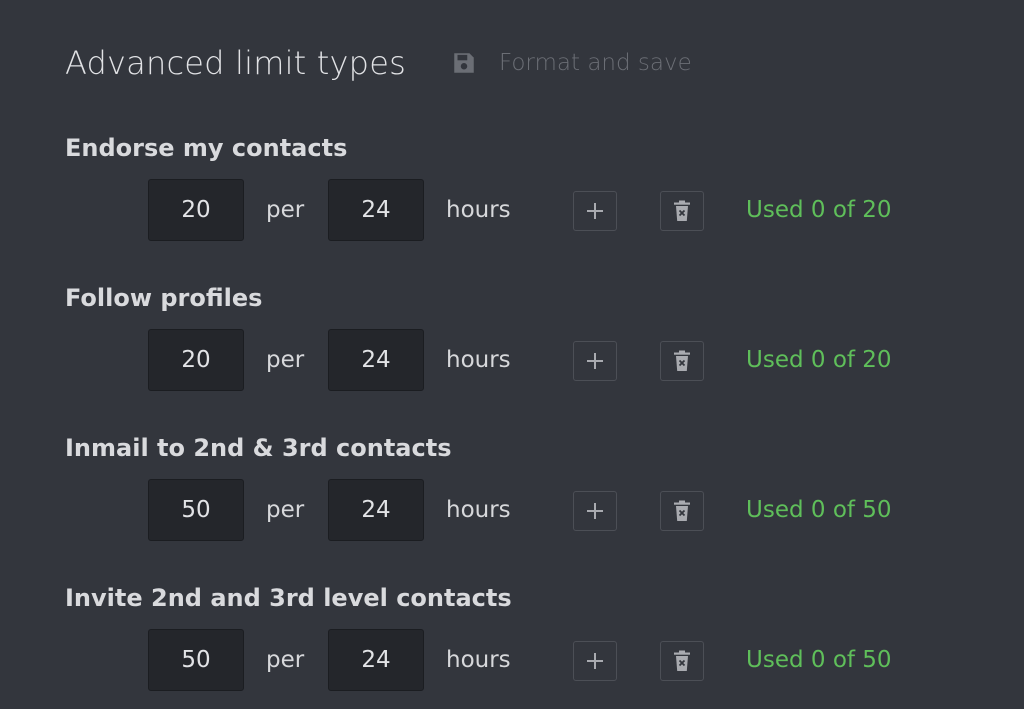  I want to click on format-and-save-button: Format and save, so click(571, 63).